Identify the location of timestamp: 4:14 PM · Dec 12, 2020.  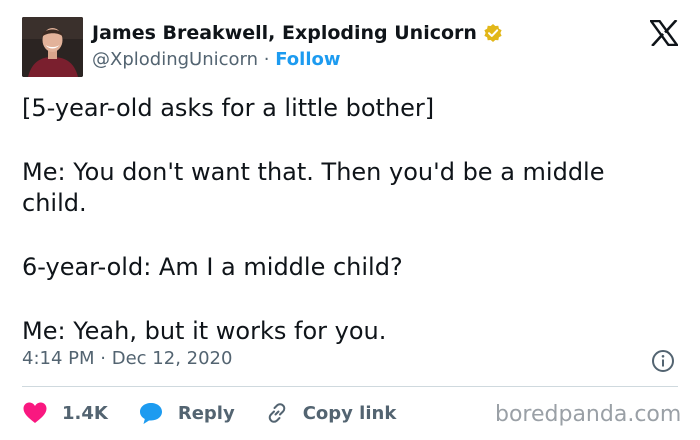
(127, 358).